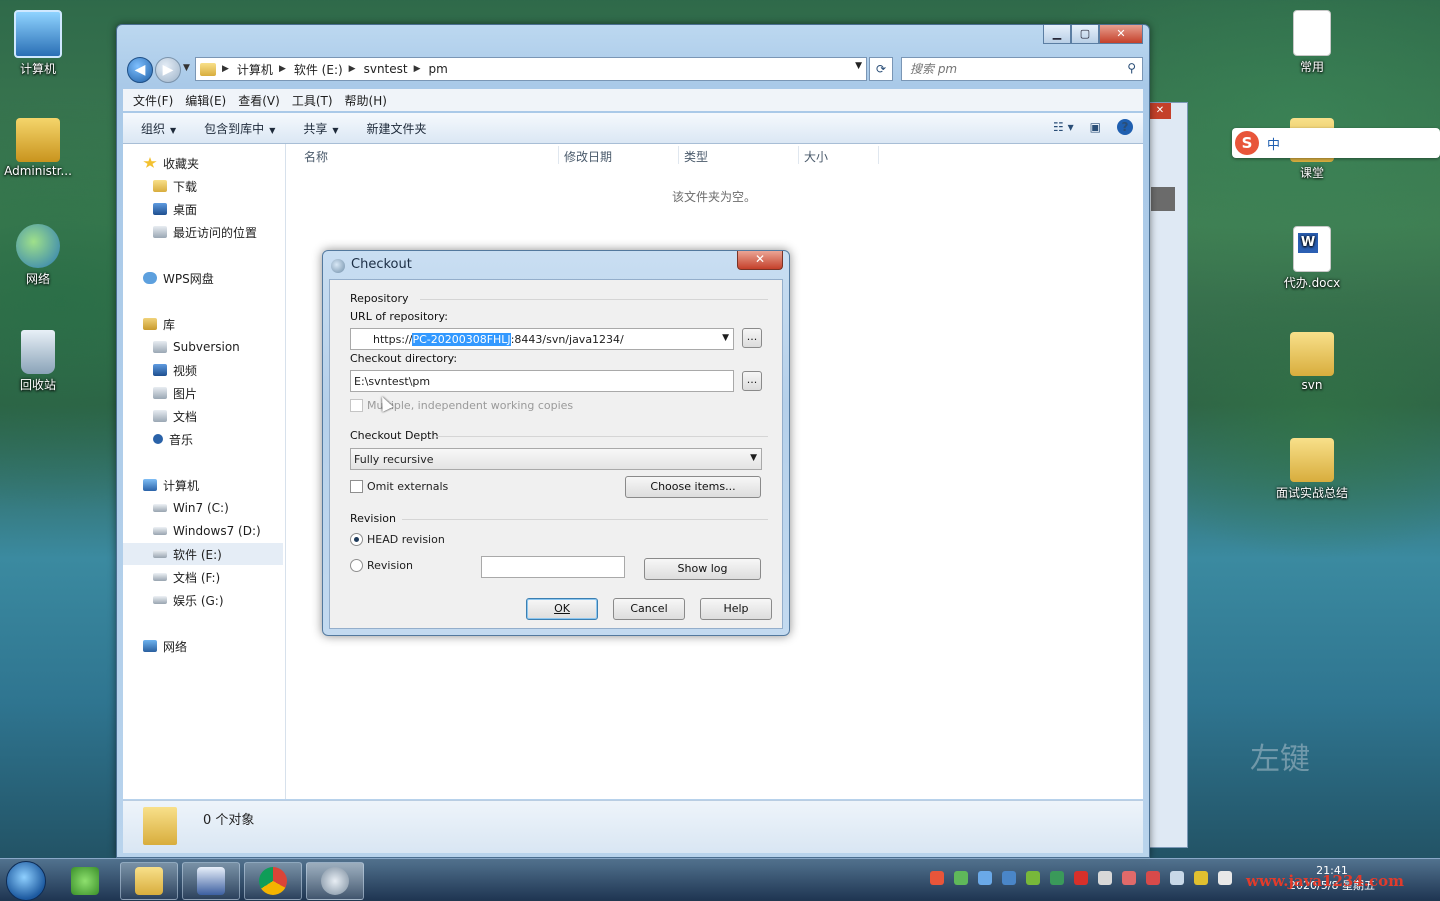 The height and width of the screenshot is (901, 1440). What do you see at coordinates (223, 163) in the screenshot?
I see `nav-favorites: 收藏夹` at bounding box center [223, 163].